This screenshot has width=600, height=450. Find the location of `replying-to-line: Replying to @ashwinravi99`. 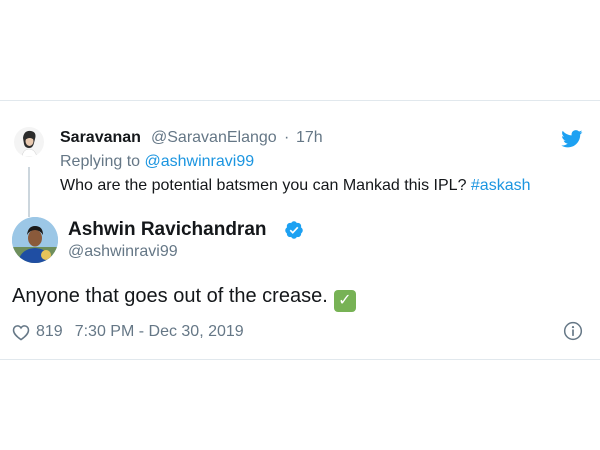

replying-to-line: Replying to @ashwinravi99 is located at coordinates (157, 162).